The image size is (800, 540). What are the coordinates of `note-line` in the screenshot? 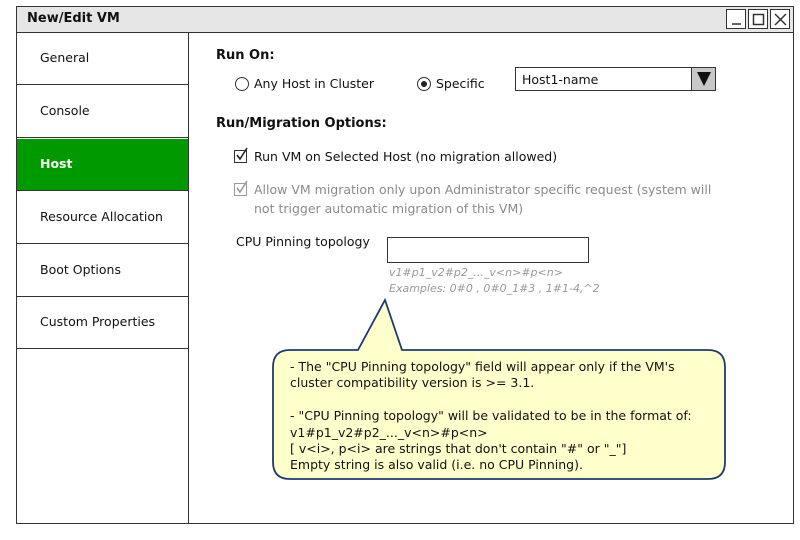 It's located at (500, 400).